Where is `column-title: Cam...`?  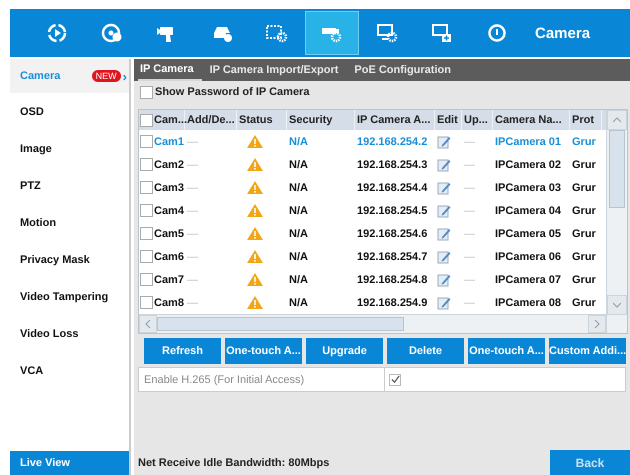
column-title: Cam... is located at coordinates (171, 120).